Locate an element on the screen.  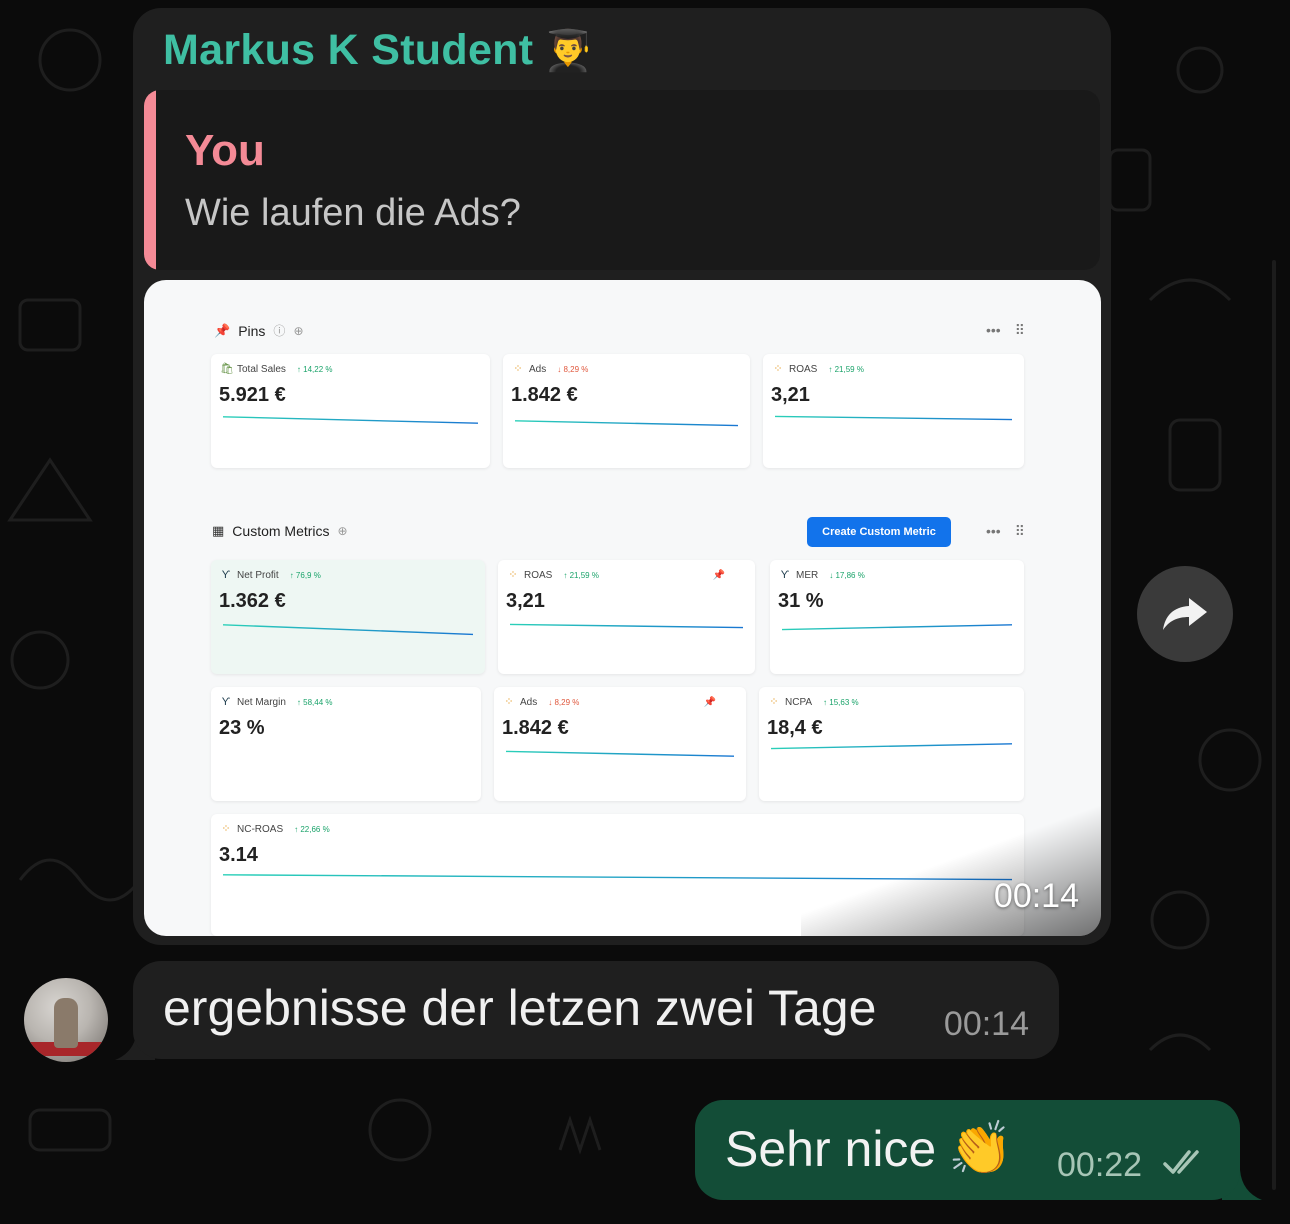
message-text: ergebnisse der letzen zwei Tage is located at coordinates (520, 1008).